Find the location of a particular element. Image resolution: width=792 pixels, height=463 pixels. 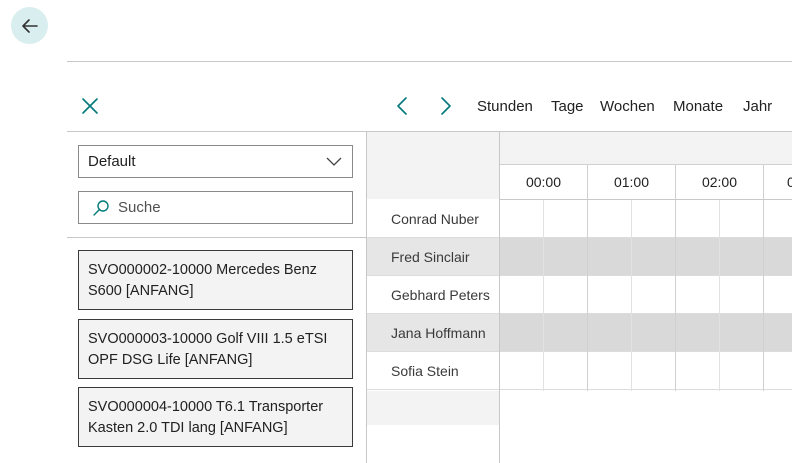

chevron-left-icon is located at coordinates (402, 106).